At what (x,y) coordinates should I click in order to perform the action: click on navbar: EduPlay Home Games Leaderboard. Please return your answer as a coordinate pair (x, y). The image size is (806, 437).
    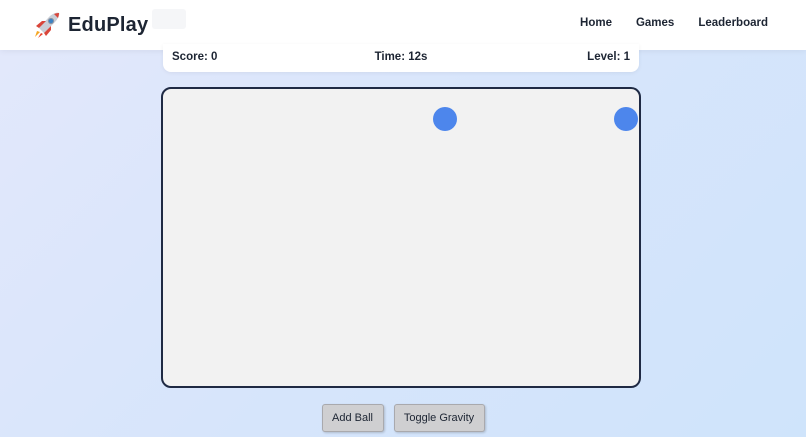
    Looking at the image, I should click on (403, 25).